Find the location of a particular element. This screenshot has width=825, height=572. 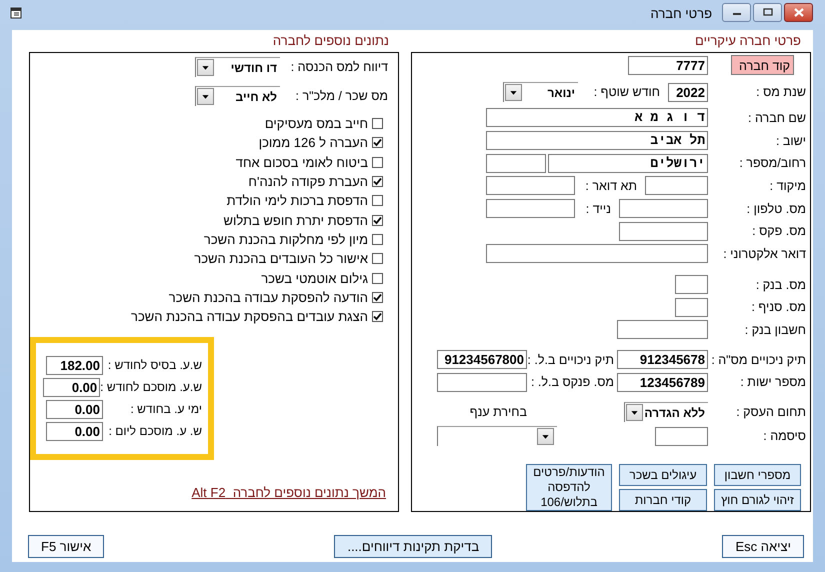

input-field: ד ו ג מ א is located at coordinates (597, 118).